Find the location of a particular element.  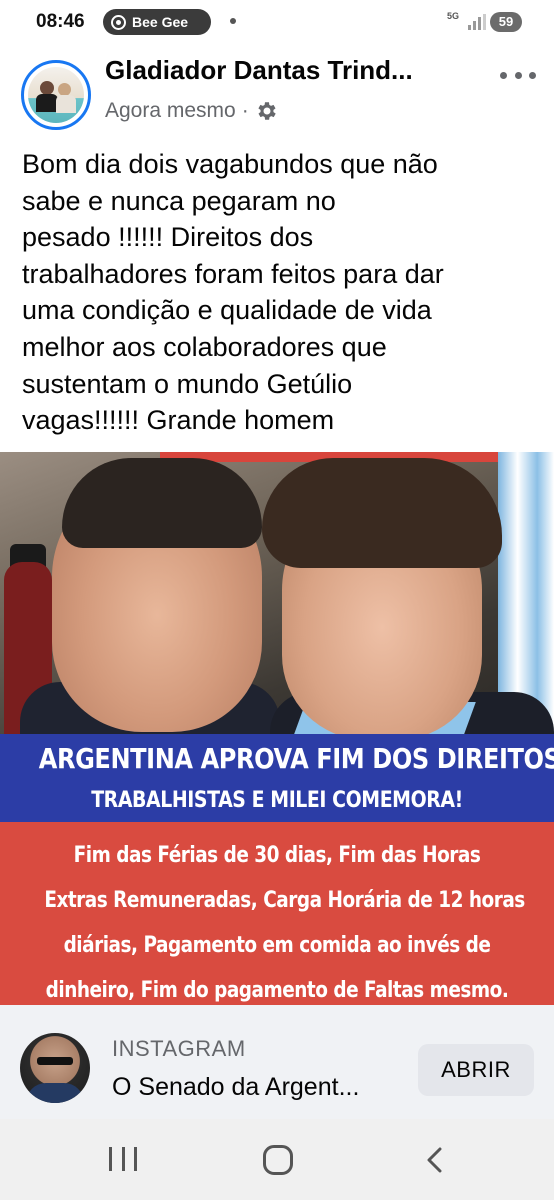

post-text-line: uma condição e qualidade de vida is located at coordinates (227, 310).